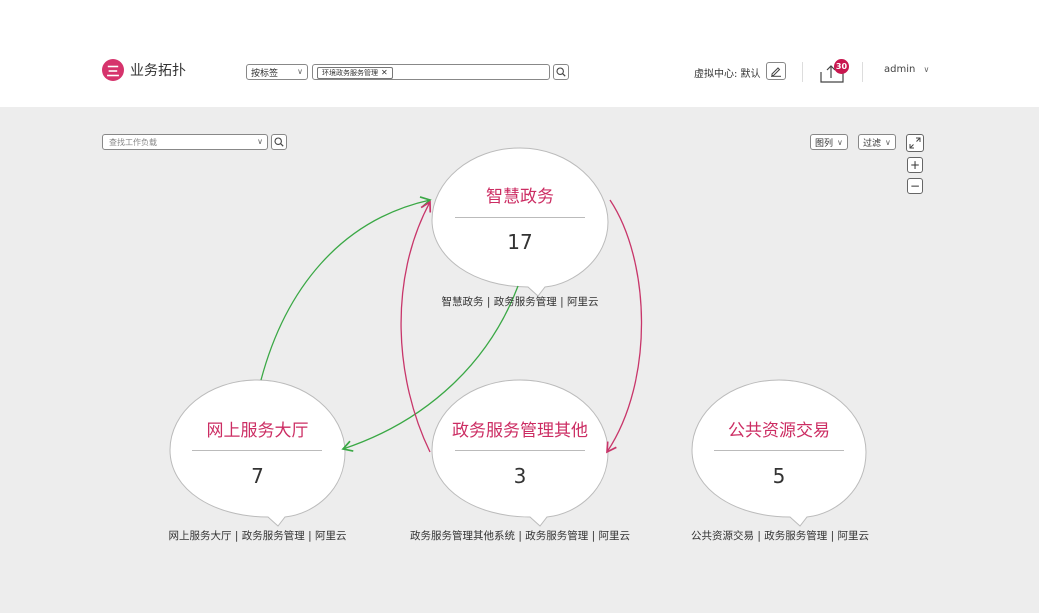  Describe the element at coordinates (416, 326) in the screenshot. I see `edge-qita-to-zhihui` at that location.